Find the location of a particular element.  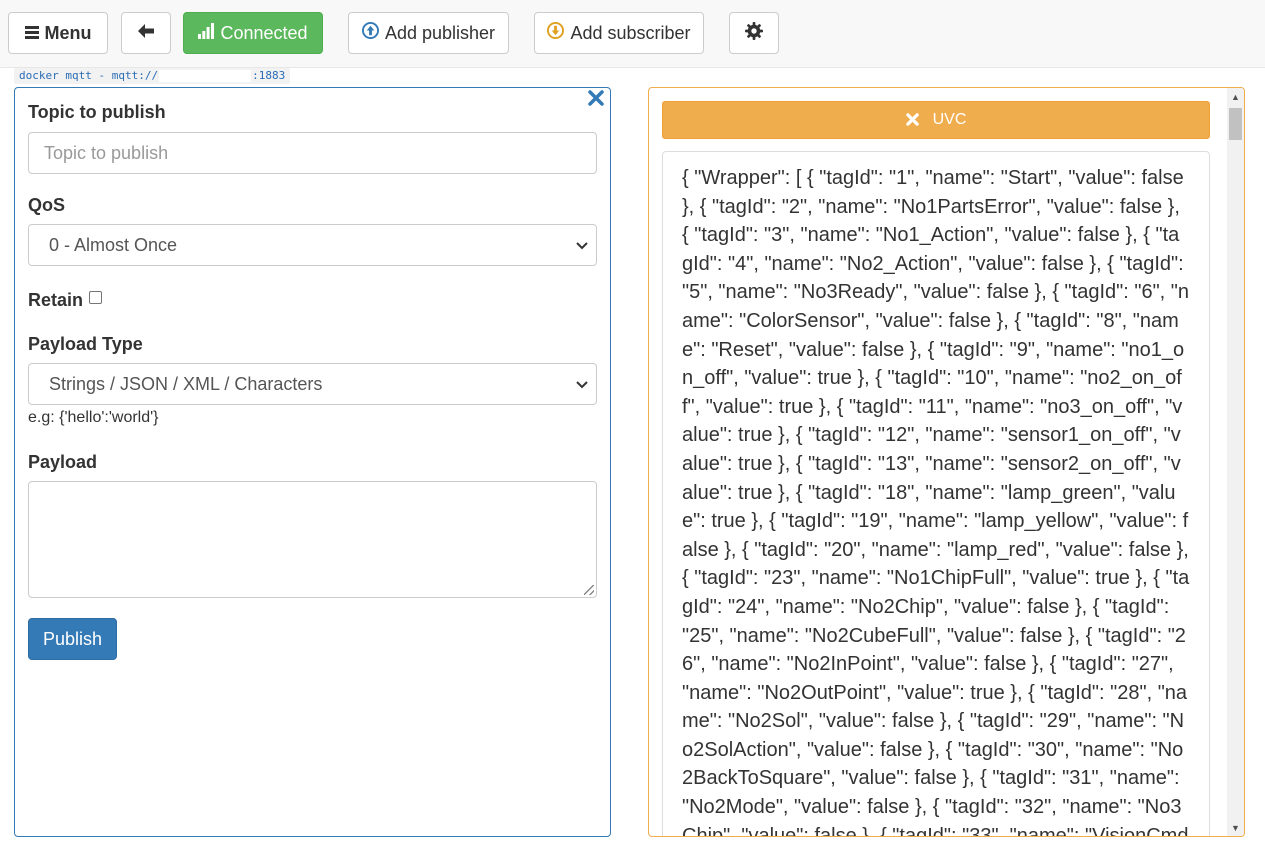

add-publisher-label: Add publisher is located at coordinates (440, 32).